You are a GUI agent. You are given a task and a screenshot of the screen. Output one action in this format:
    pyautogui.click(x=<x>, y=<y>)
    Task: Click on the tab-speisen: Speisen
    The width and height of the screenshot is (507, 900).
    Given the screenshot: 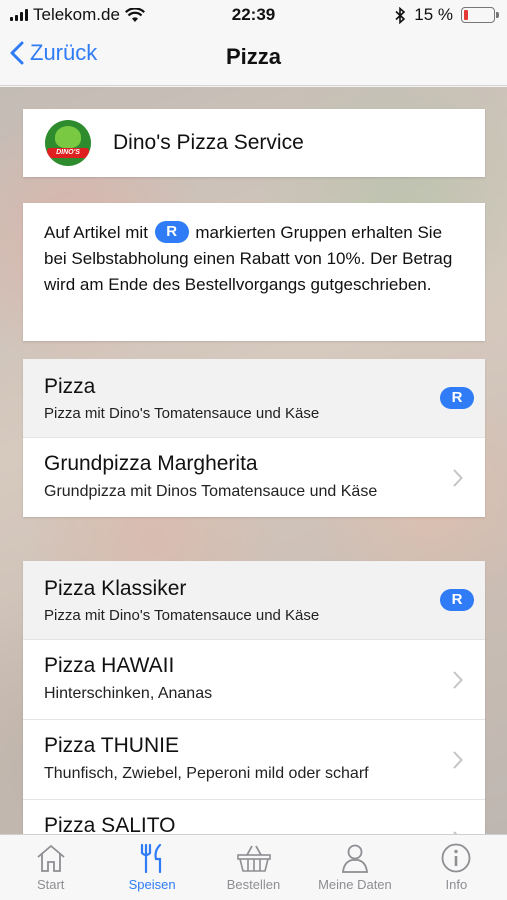 What is the action you would take?
    pyautogui.click(x=151, y=867)
    